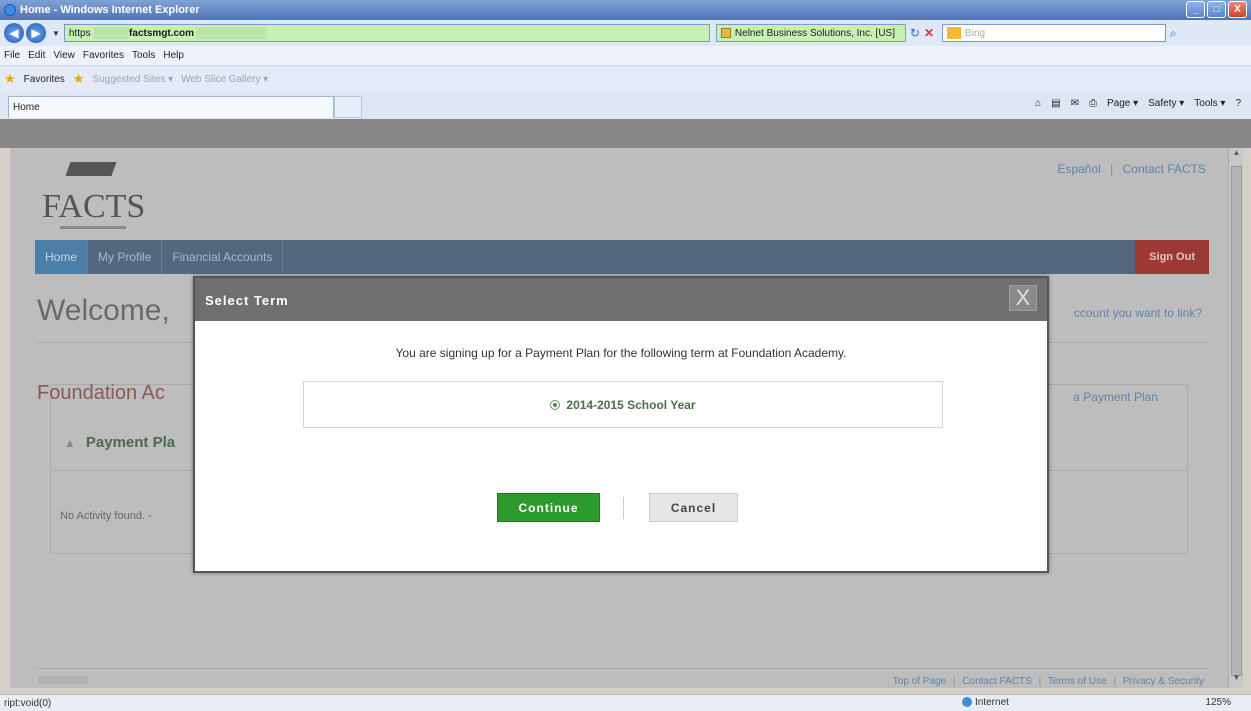 Image resolution: width=1251 pixels, height=711 pixels. What do you see at coordinates (992, 702) in the screenshot?
I see `zone-label: Internet` at bounding box center [992, 702].